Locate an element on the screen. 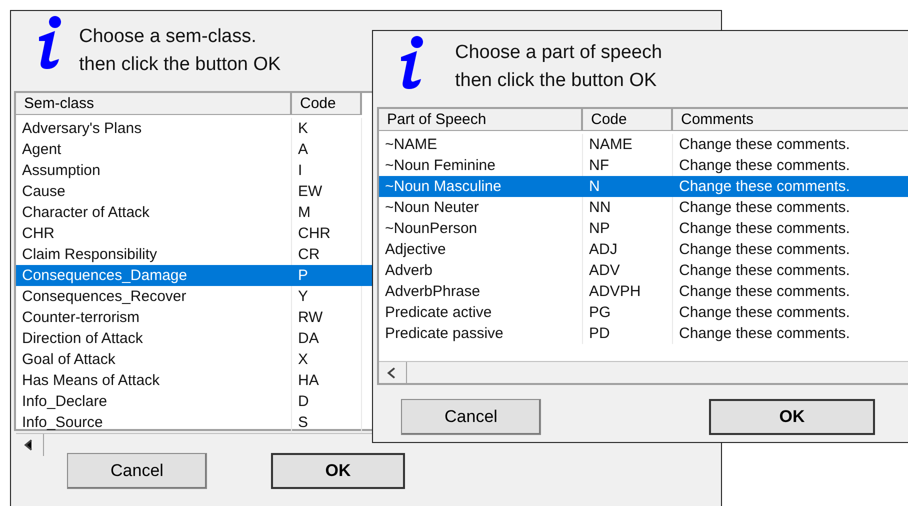 The width and height of the screenshot is (908, 506). list-row: Has Means of Attack HA is located at coordinates (334, 380).